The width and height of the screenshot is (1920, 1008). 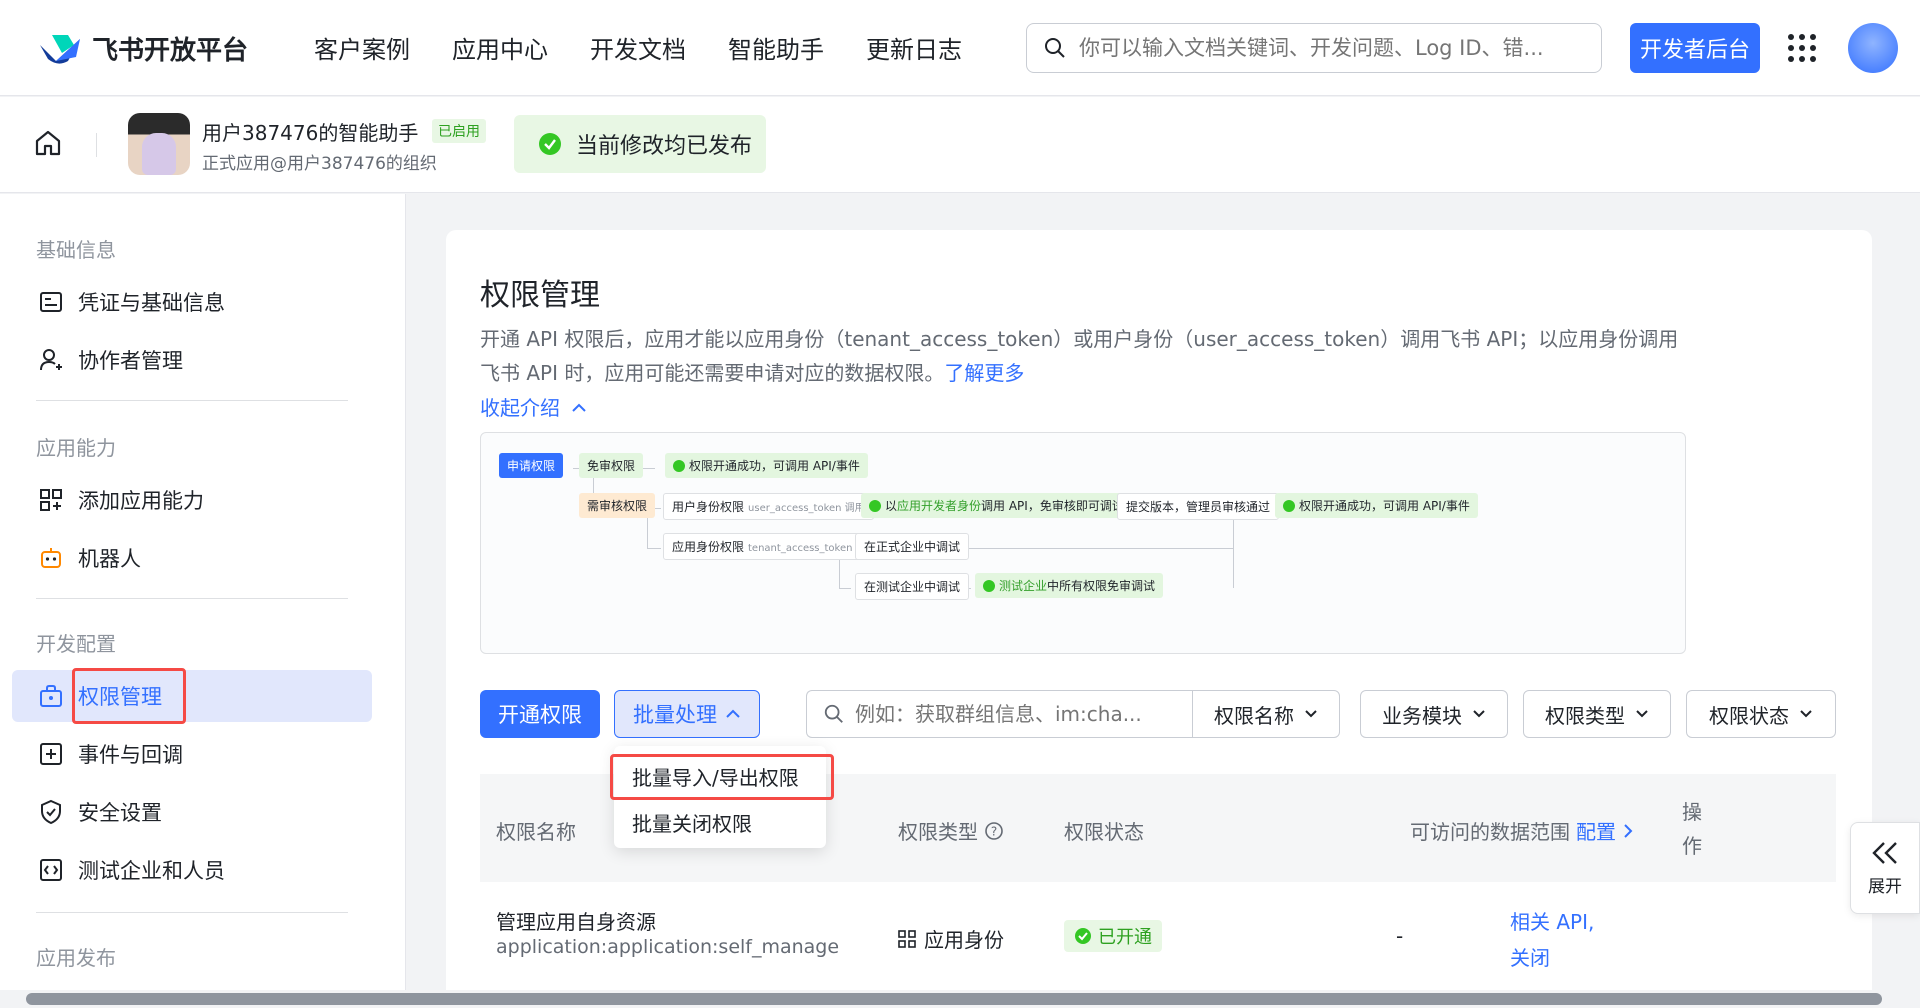 What do you see at coordinates (1329, 48) in the screenshot?
I see `global-search-input` at bounding box center [1329, 48].